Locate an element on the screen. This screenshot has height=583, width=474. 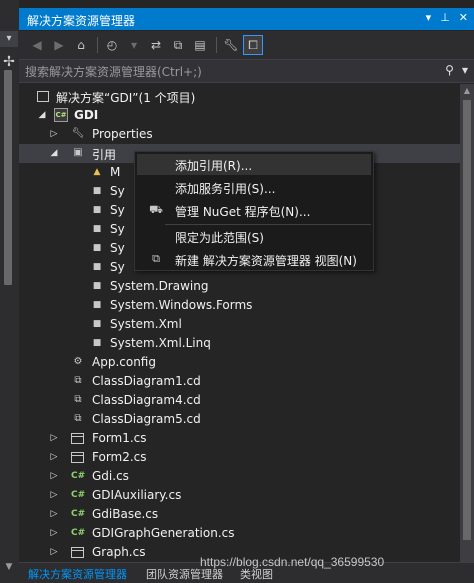
collapse-all-icon: ⧉ is located at coordinates (178, 45).